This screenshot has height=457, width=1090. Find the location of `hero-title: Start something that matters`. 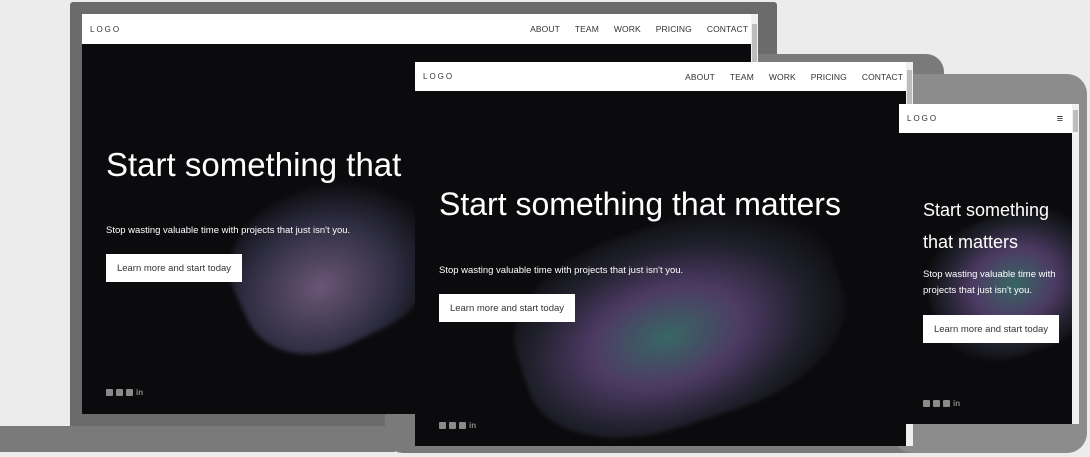

hero-title: Start something that matters is located at coordinates (640, 204).